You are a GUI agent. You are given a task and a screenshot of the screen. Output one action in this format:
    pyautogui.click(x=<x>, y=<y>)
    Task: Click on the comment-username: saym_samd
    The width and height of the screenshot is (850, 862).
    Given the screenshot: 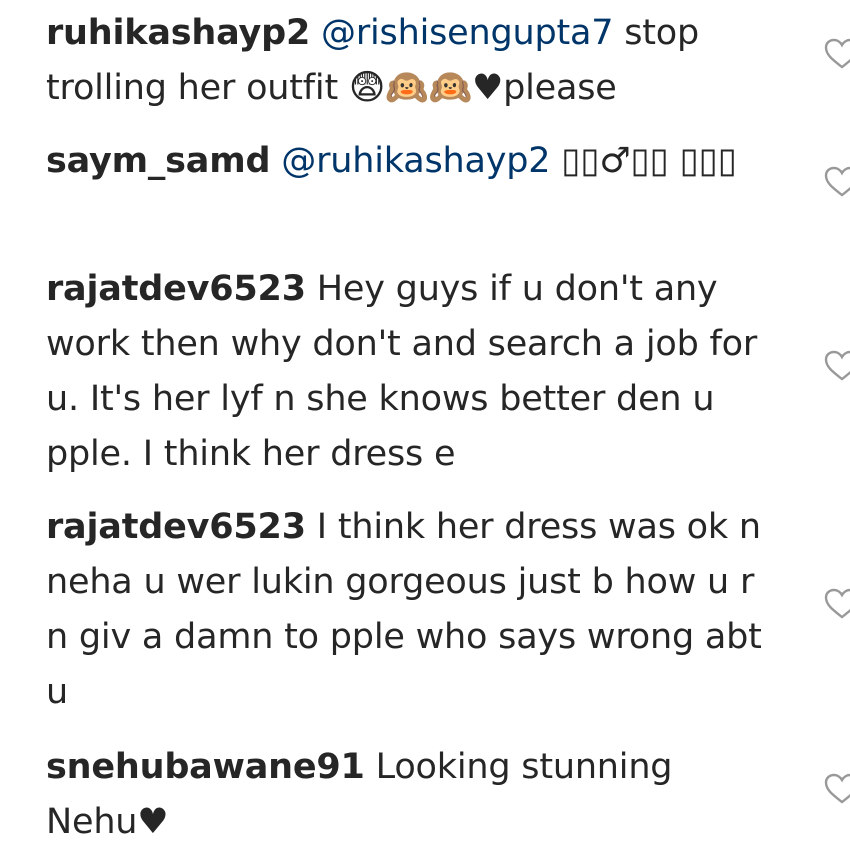 What is the action you would take?
    pyautogui.click(x=158, y=161)
    